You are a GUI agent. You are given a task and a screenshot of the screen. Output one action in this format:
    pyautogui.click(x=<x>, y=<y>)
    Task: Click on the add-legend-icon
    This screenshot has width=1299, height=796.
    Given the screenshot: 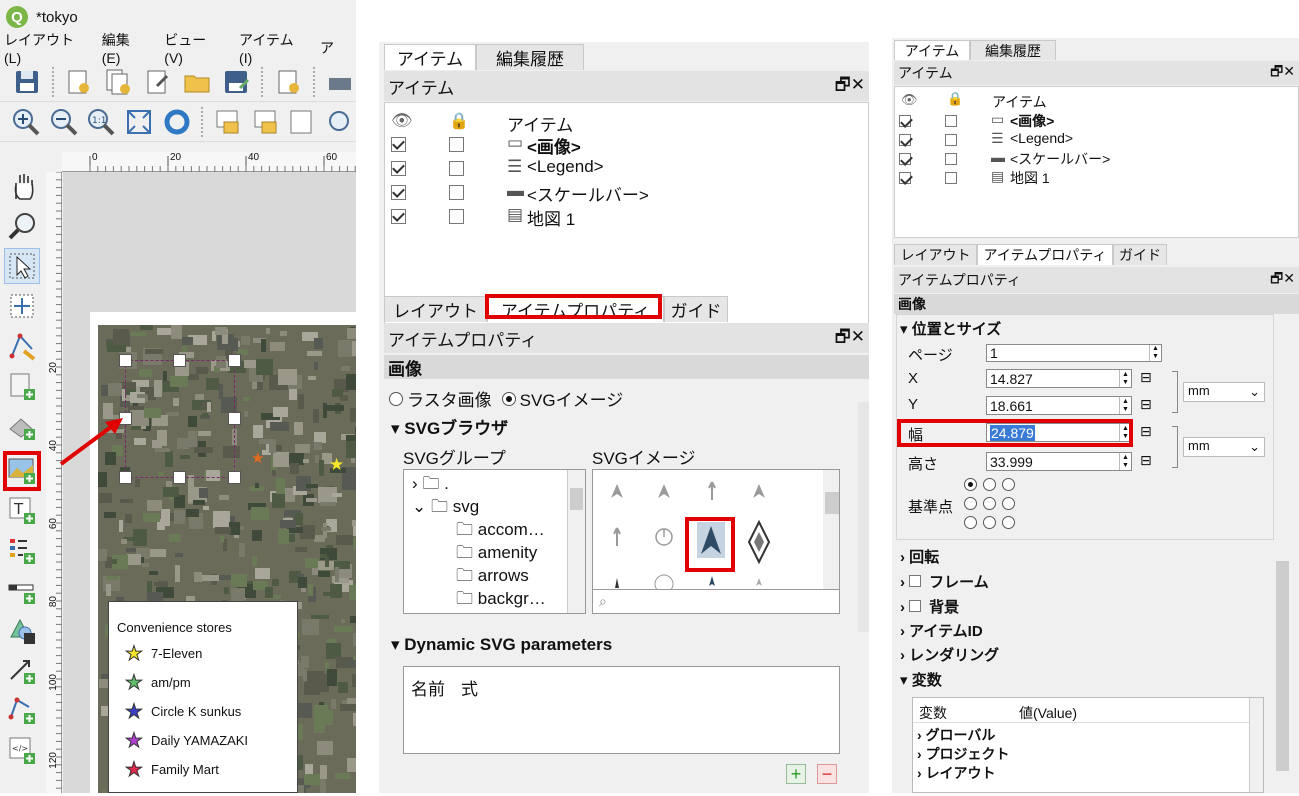 What is the action you would take?
    pyautogui.click(x=22, y=550)
    